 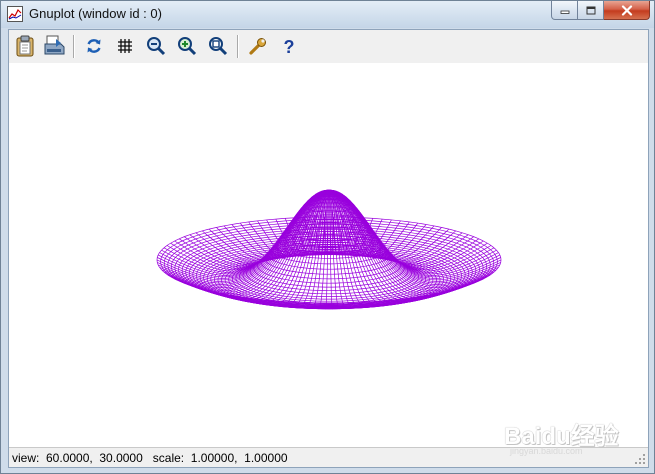 I want to click on minimize-icon, so click(x=564, y=12).